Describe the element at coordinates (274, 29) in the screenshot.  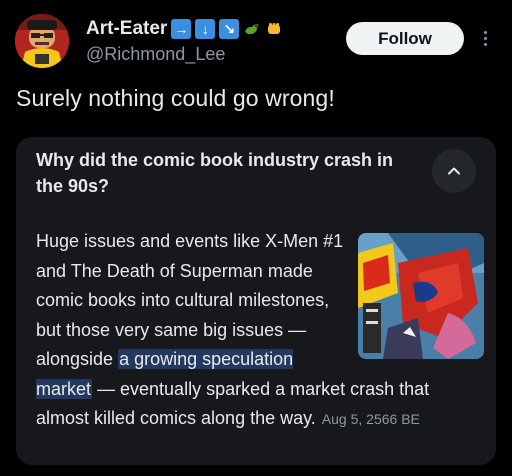
I see `fist-emoji-icon` at that location.